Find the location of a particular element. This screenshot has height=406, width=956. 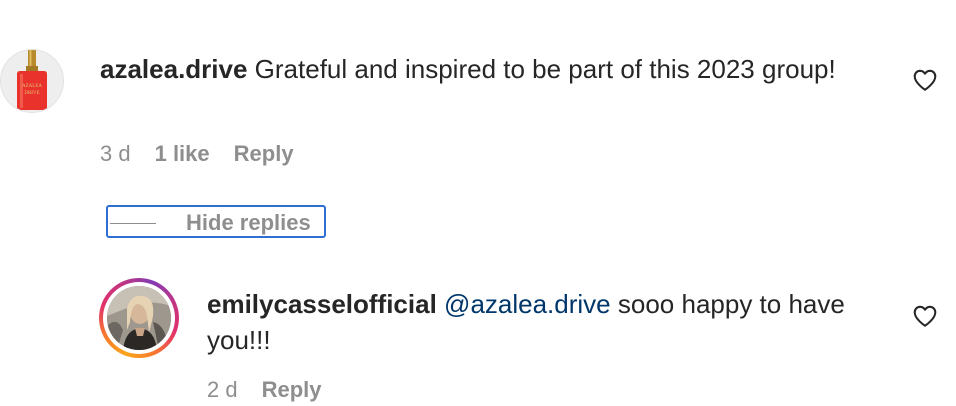

avatar is located at coordinates (139, 318).